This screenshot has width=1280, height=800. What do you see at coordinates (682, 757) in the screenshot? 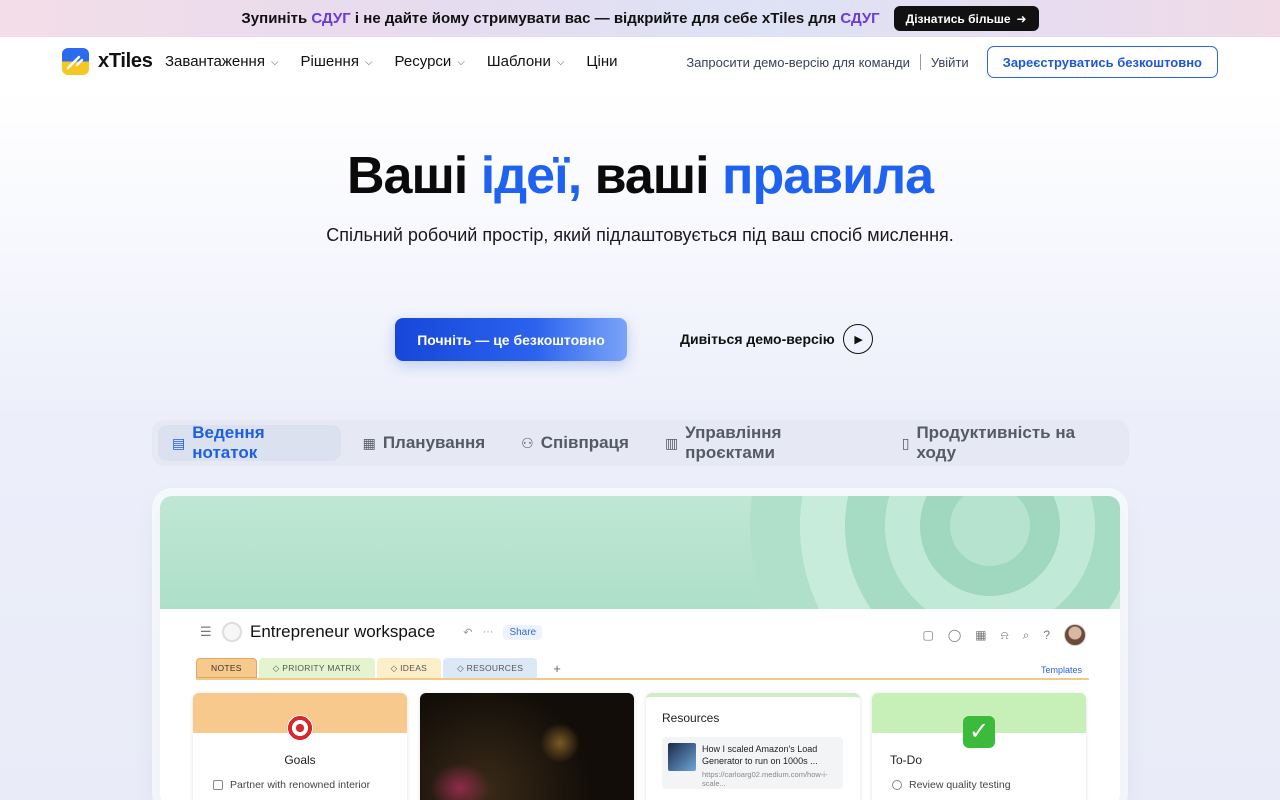
I see `thumbnail` at bounding box center [682, 757].